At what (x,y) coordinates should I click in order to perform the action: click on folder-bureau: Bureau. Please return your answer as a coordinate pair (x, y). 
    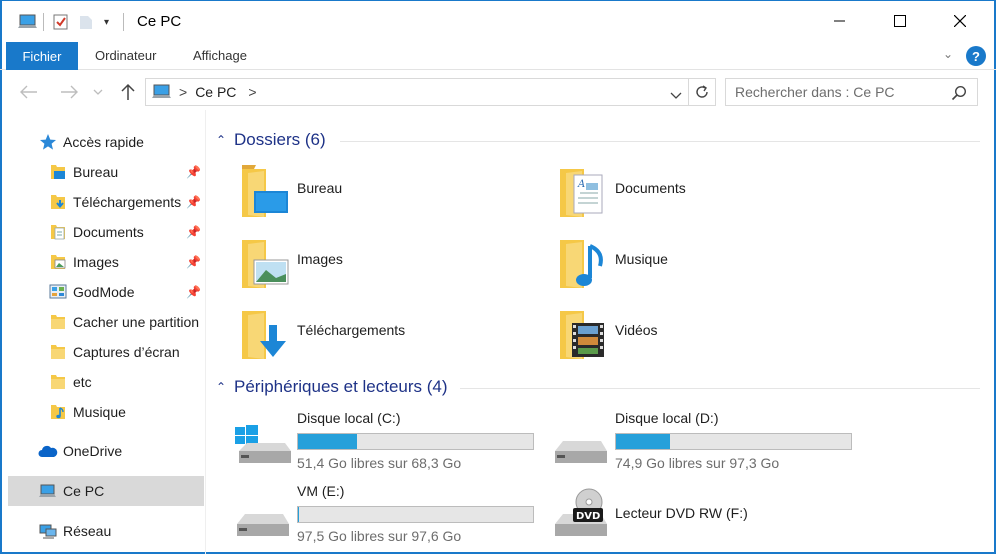
    Looking at the image, I should click on (390, 195).